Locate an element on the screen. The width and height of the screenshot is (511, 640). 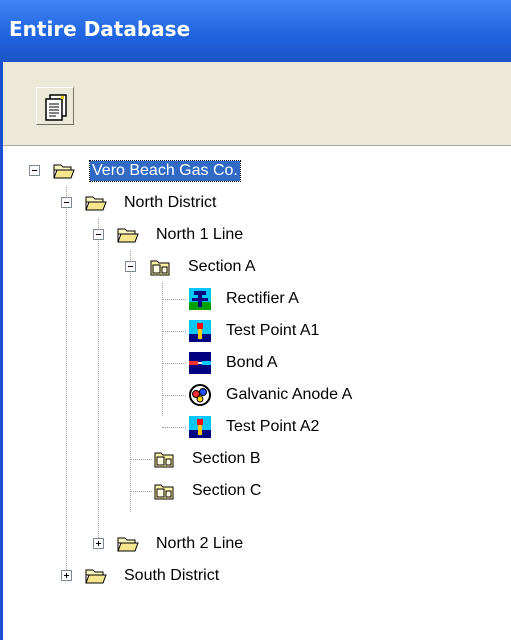
tree-node-section-b: Section B is located at coordinates (257, 459).